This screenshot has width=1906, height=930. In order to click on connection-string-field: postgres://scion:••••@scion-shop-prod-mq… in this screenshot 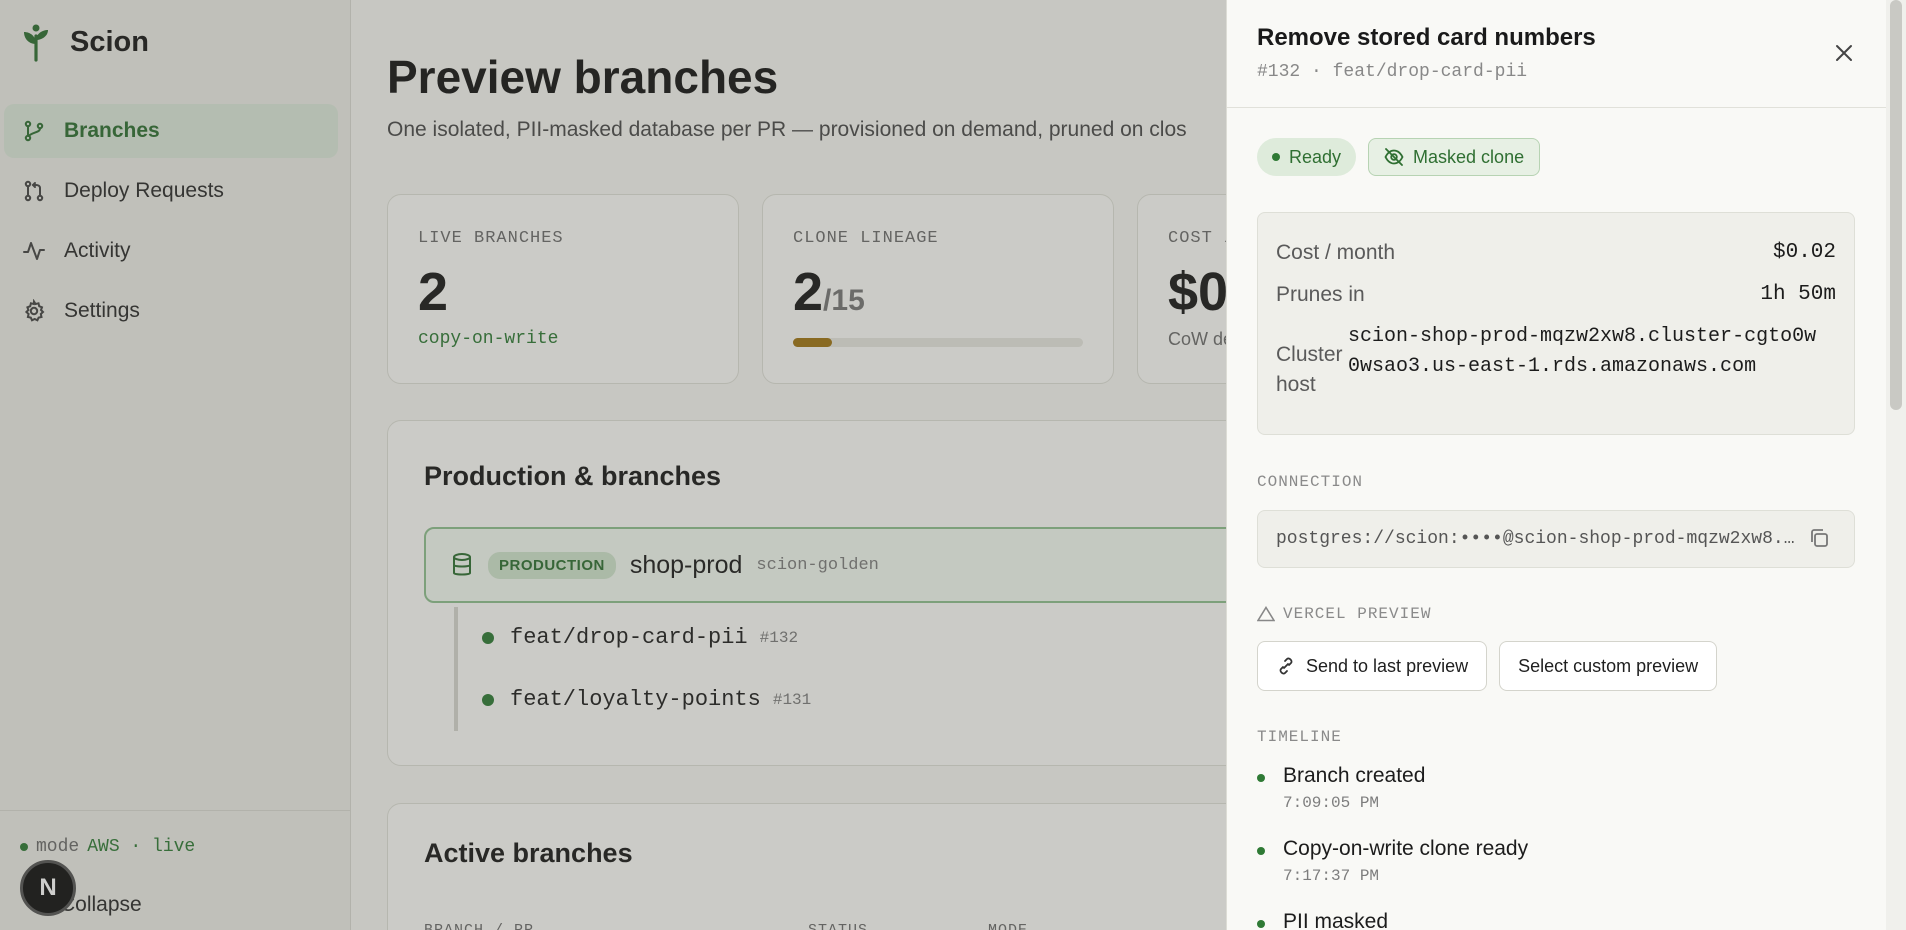, I will do `click(1556, 539)`.